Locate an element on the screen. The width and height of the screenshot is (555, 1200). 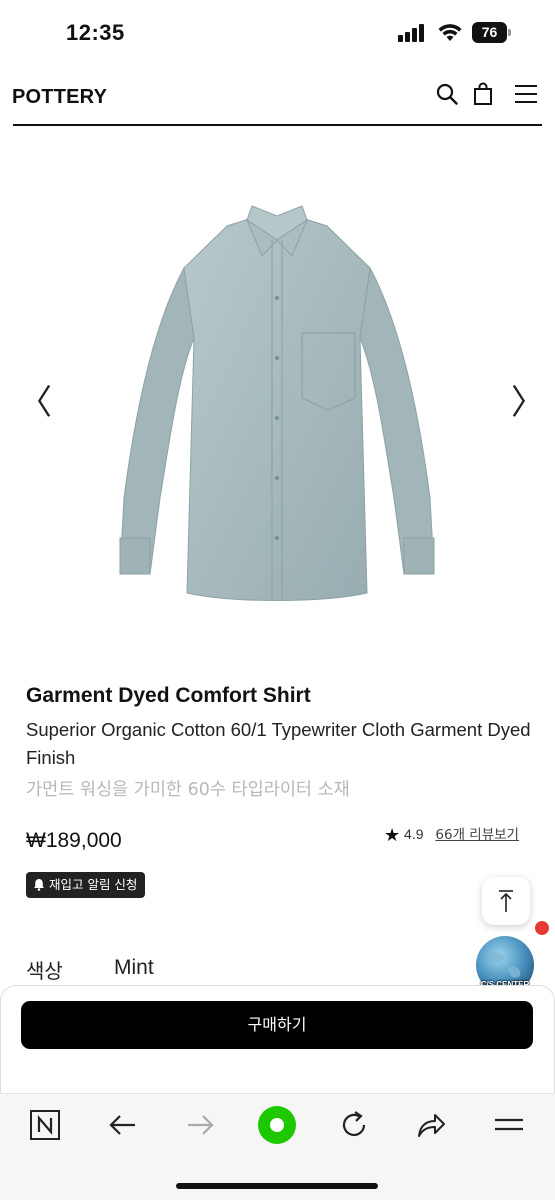
green-home-icon is located at coordinates (277, 1125).